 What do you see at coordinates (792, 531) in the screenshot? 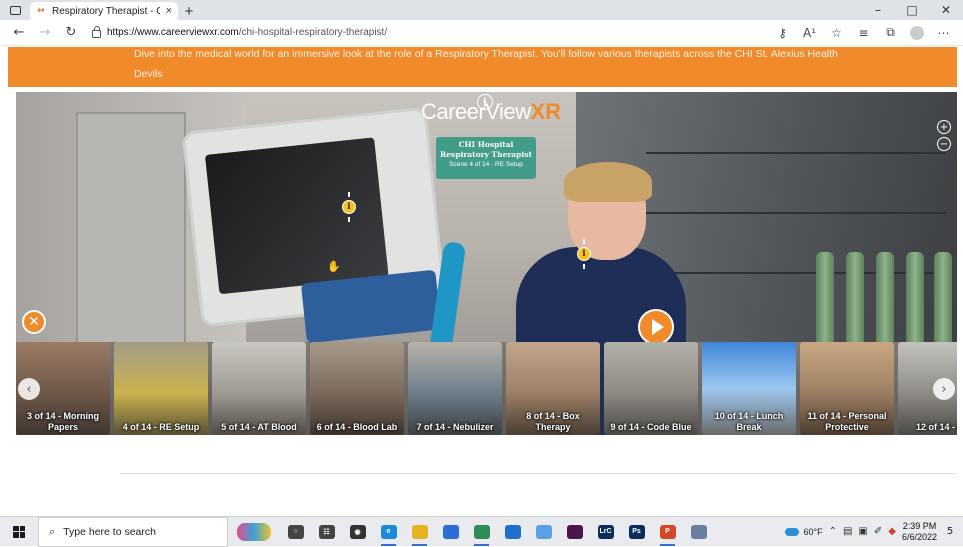
I see `weather-icon` at bounding box center [792, 531].